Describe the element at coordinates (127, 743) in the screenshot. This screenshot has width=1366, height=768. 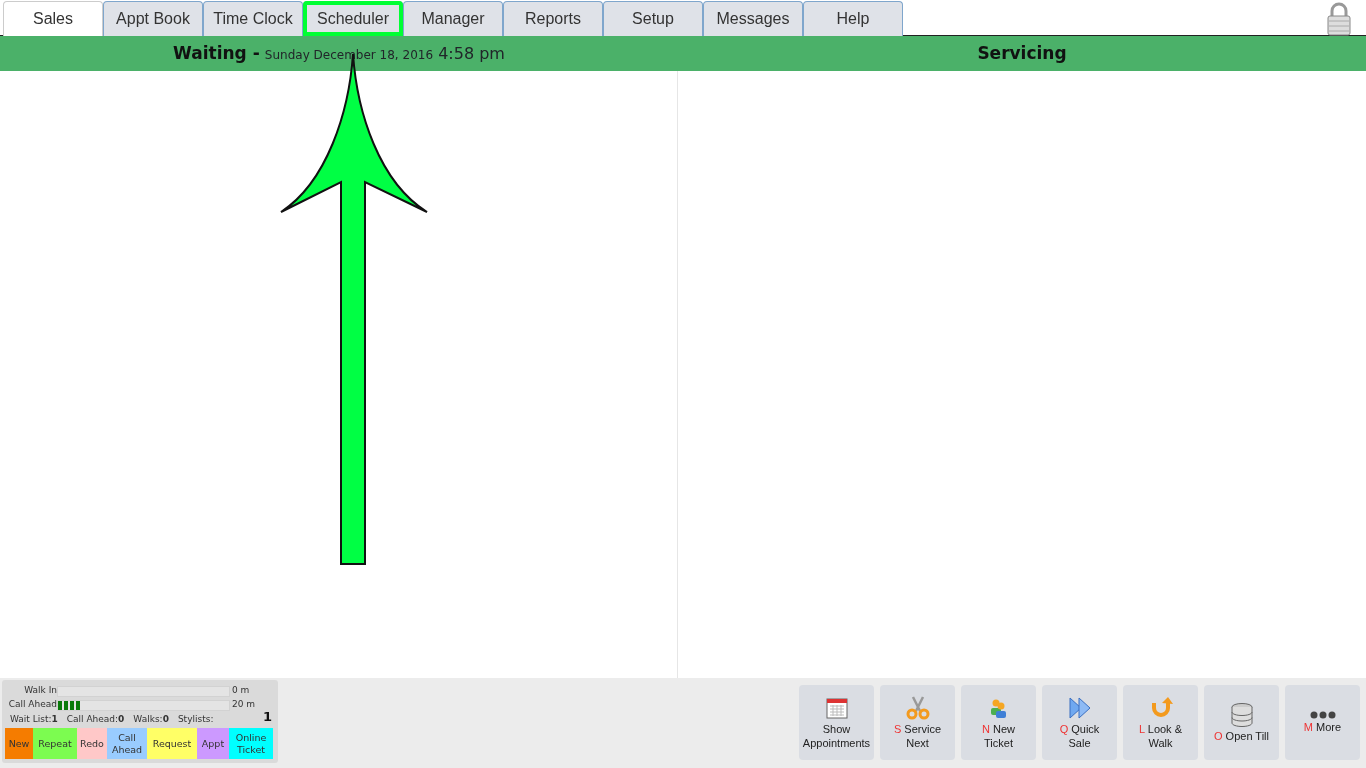
I see `legend-swatch: Call Ahead` at that location.